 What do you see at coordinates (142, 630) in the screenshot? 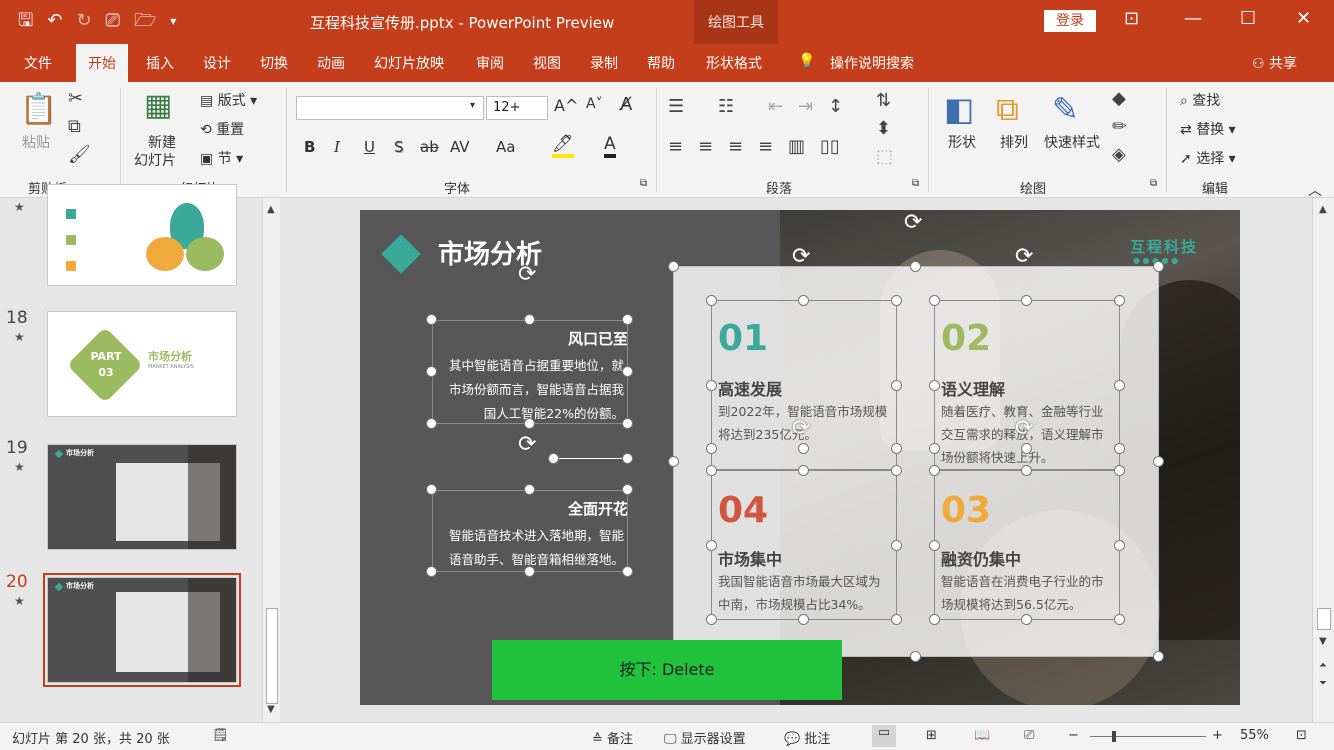
I see `slide-thumbnail-20: 市场分析` at bounding box center [142, 630].